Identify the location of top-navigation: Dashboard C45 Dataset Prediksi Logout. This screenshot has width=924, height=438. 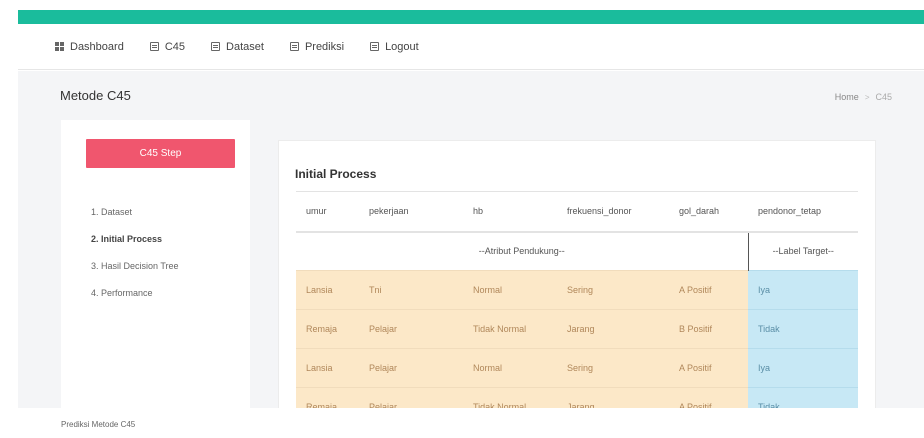
(471, 47).